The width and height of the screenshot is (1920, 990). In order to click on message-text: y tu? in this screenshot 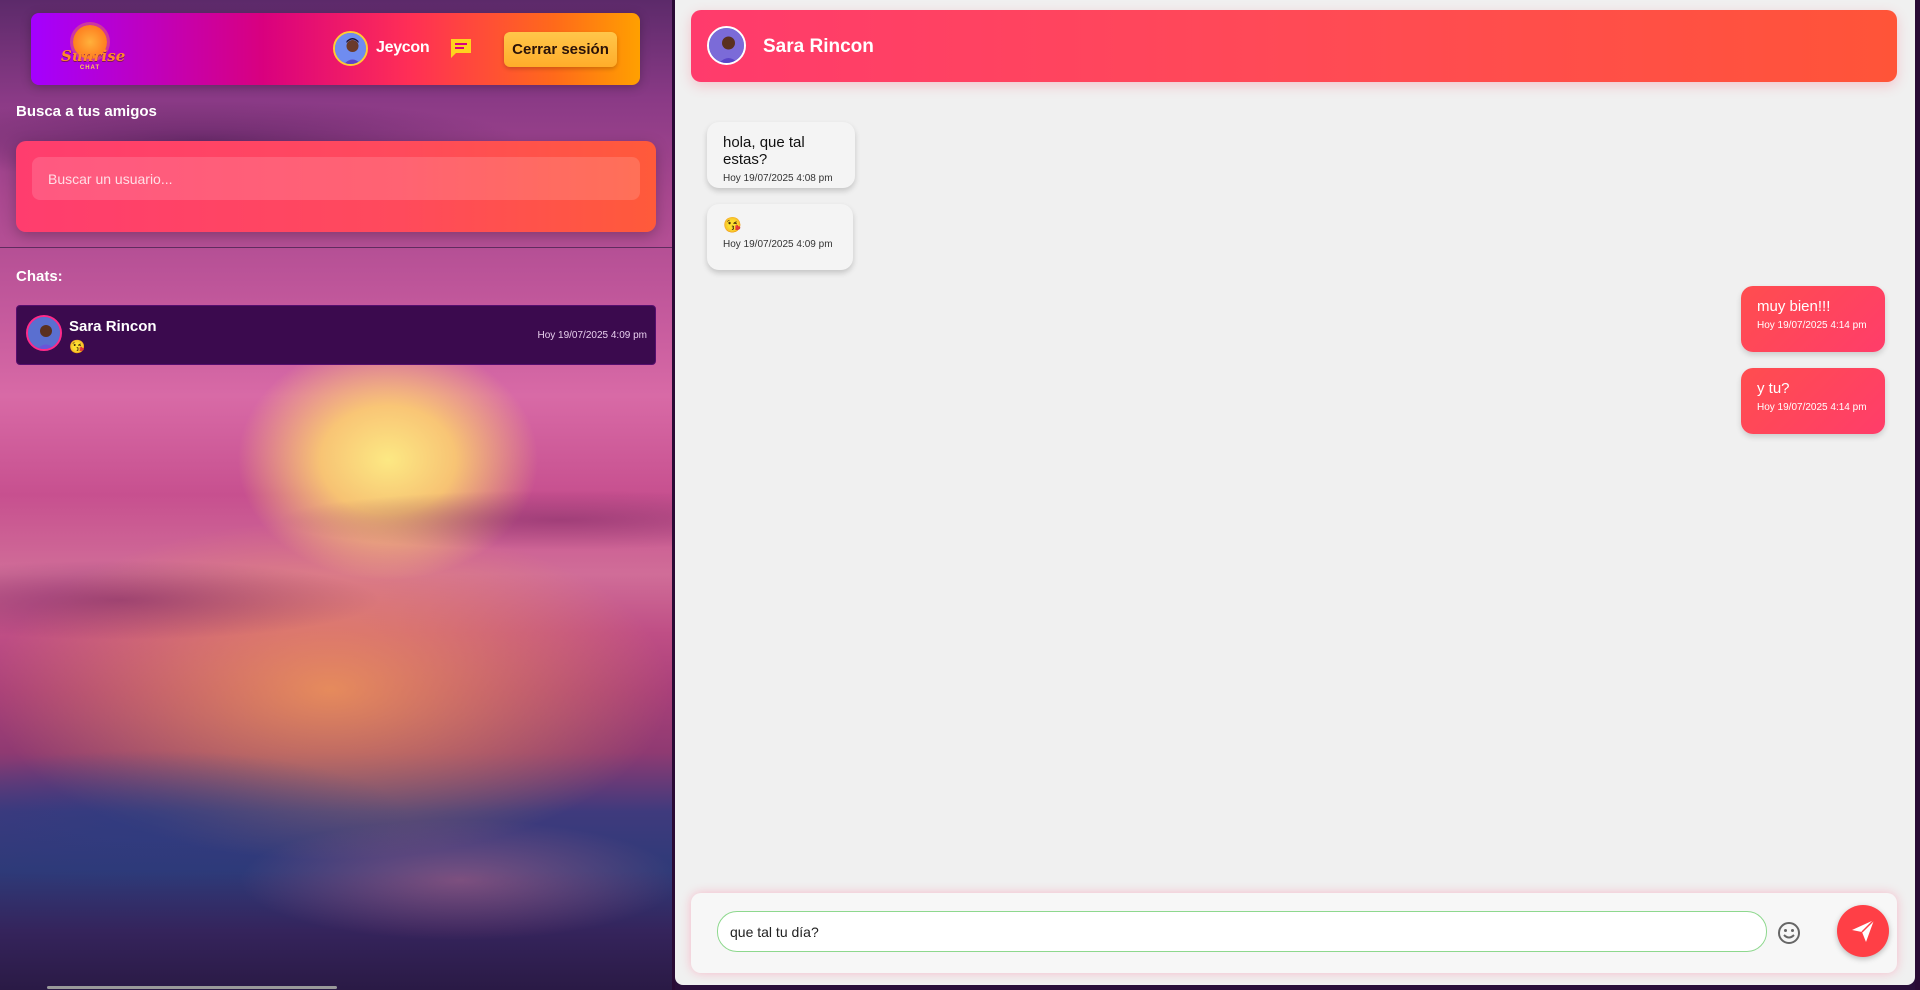, I will do `click(1773, 388)`.